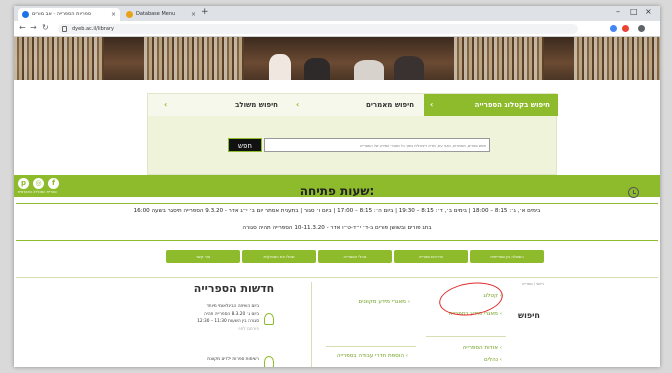 The width and height of the screenshot is (672, 373). I want to click on tab-combined-search: ‹ חיפוש משולב, so click(219, 105).